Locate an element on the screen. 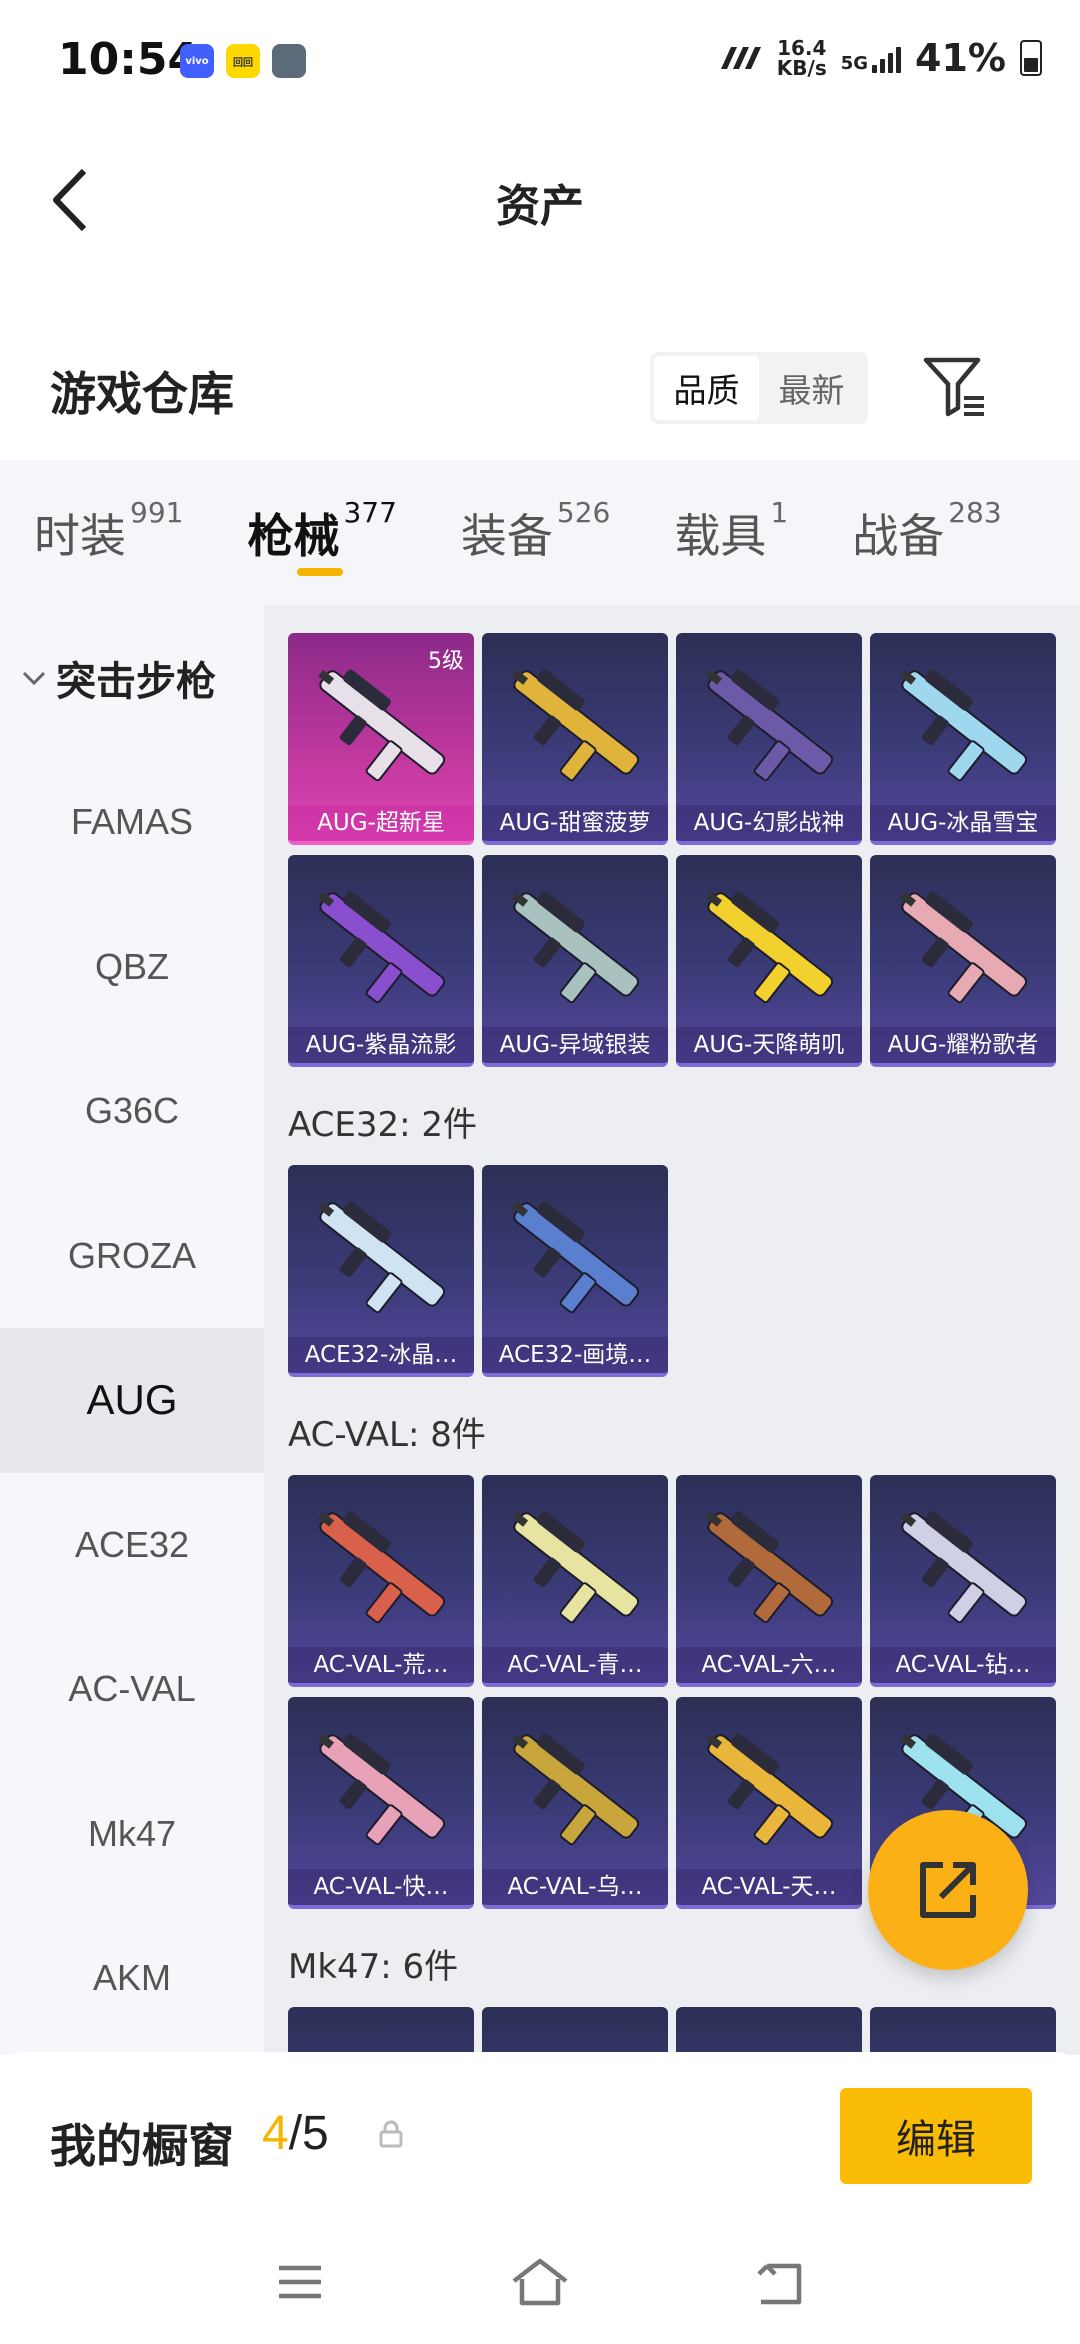 The width and height of the screenshot is (1080, 2344). system-nav-bar is located at coordinates (540, 2283).